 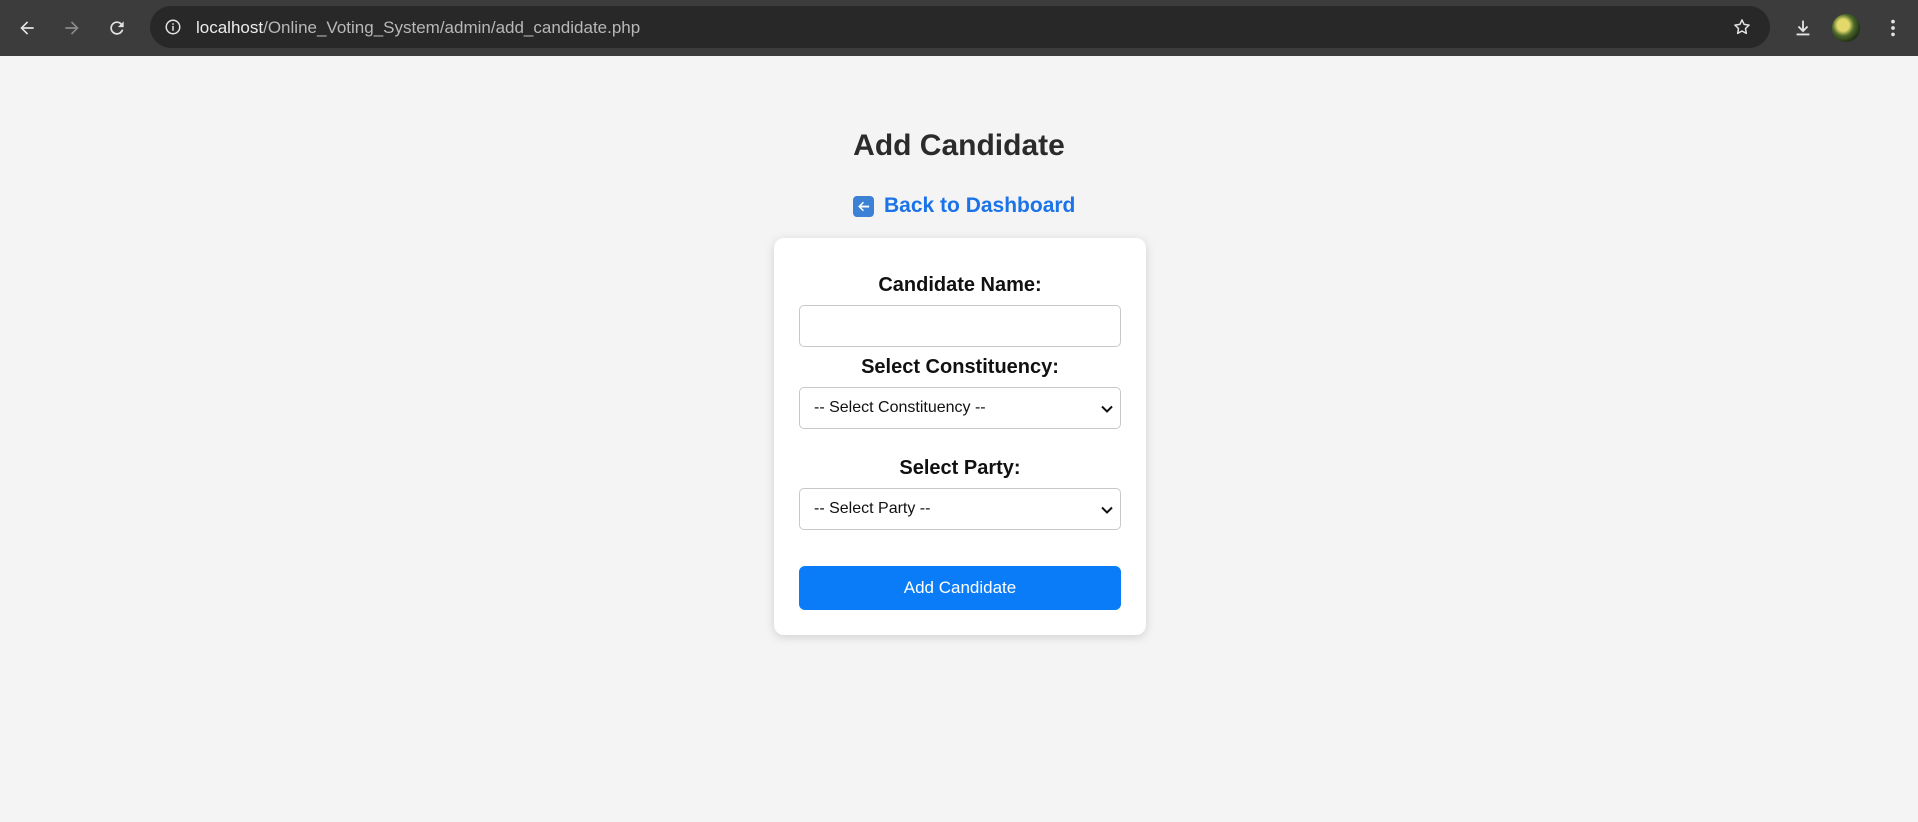 What do you see at coordinates (960, 285) in the screenshot?
I see `candidate-name-label: Candidate Name:` at bounding box center [960, 285].